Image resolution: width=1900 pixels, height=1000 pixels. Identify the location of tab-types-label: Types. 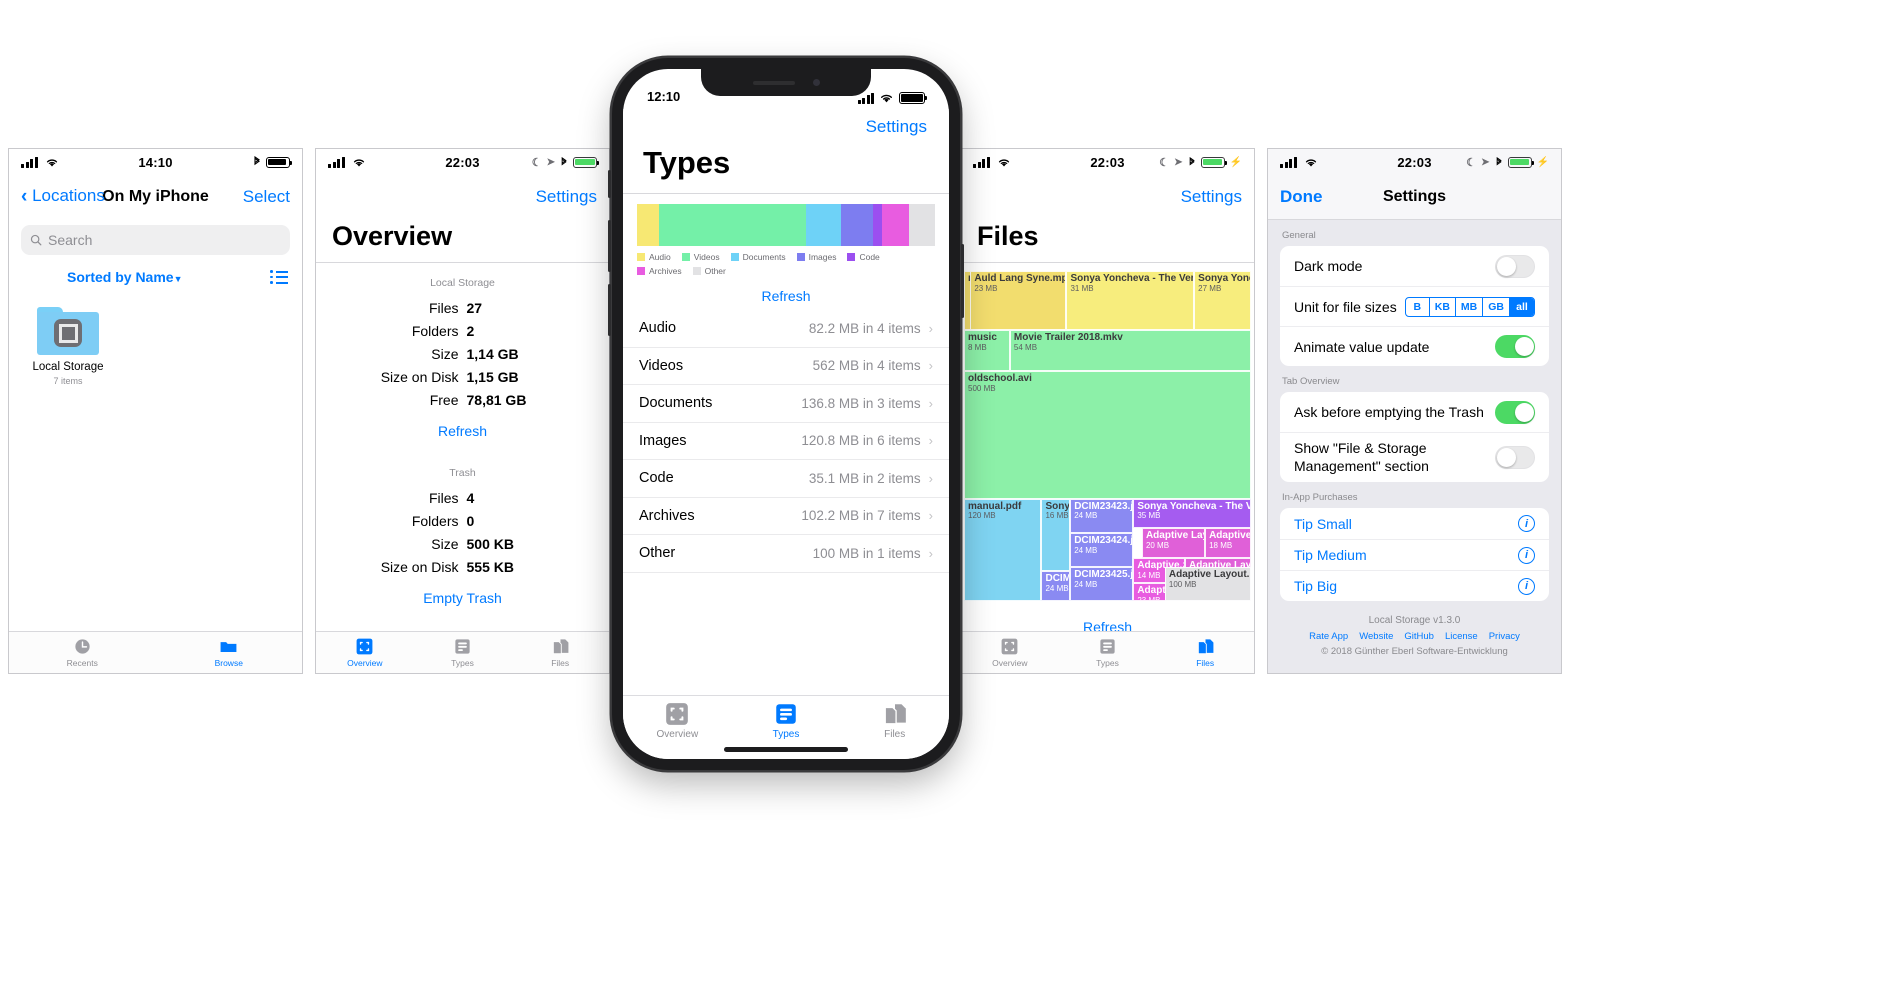
(786, 734).